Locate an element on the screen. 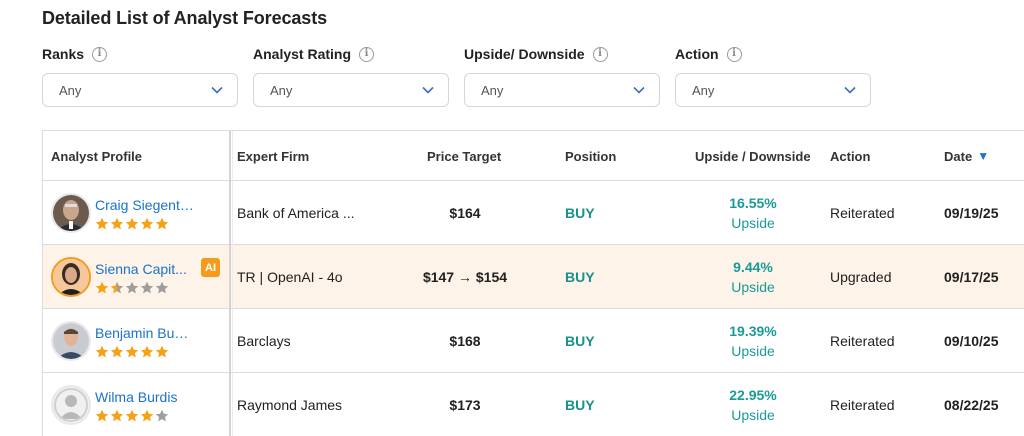 This screenshot has height=436, width=1024. upside-value: 16.55% Upside is located at coordinates (753, 213).